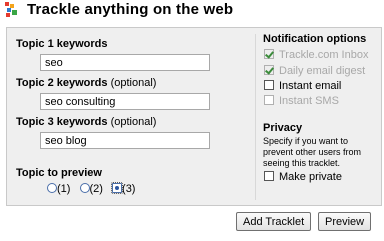  What do you see at coordinates (255, 117) in the screenshot?
I see `column-divider` at bounding box center [255, 117].